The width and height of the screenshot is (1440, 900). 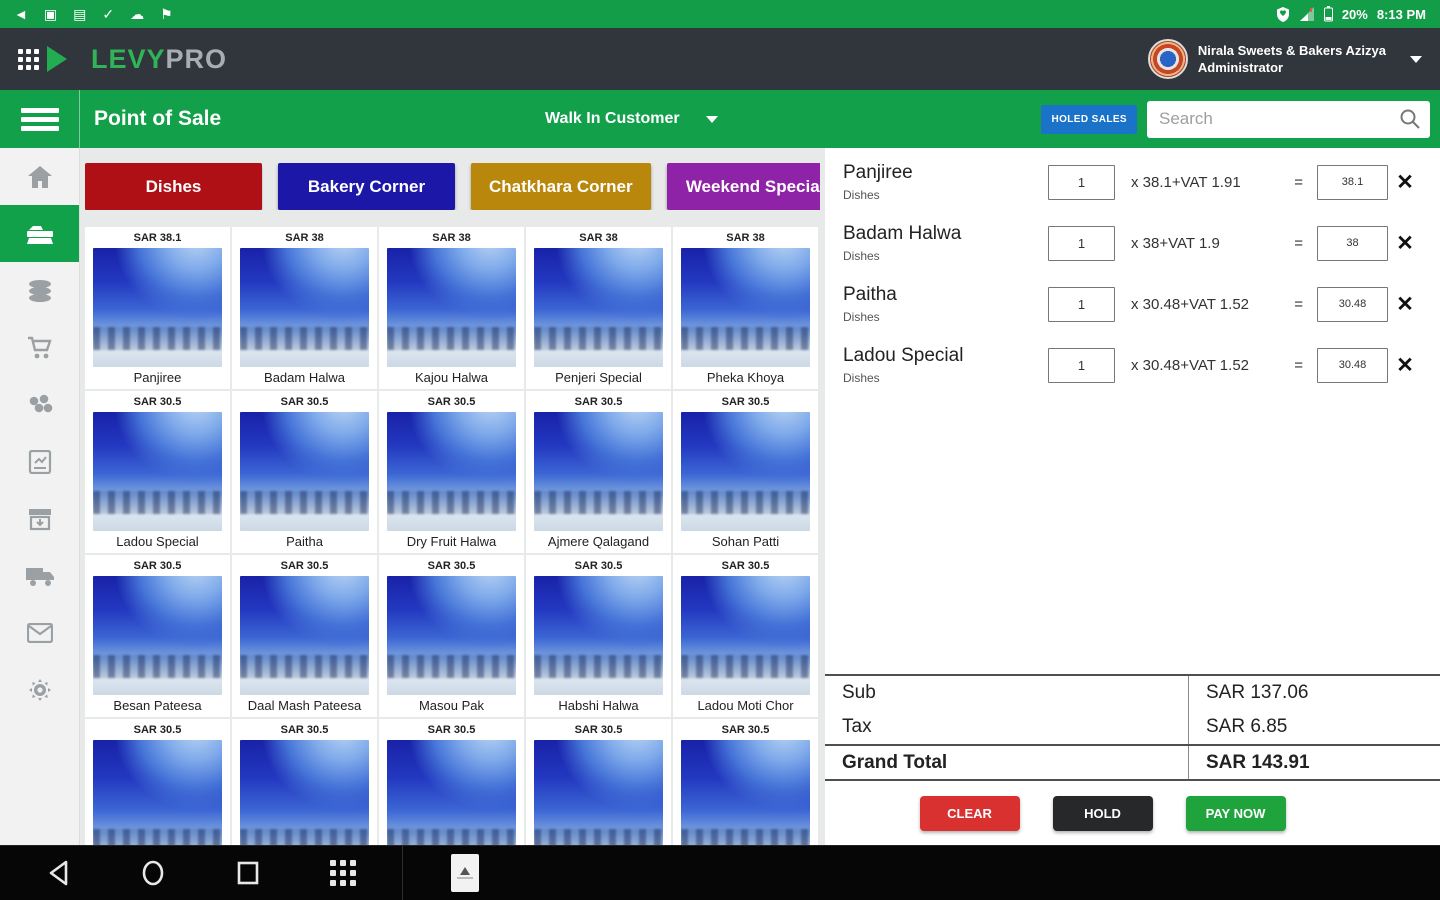 What do you see at coordinates (902, 233) in the screenshot?
I see `cart-item-name: Badam Halwa` at bounding box center [902, 233].